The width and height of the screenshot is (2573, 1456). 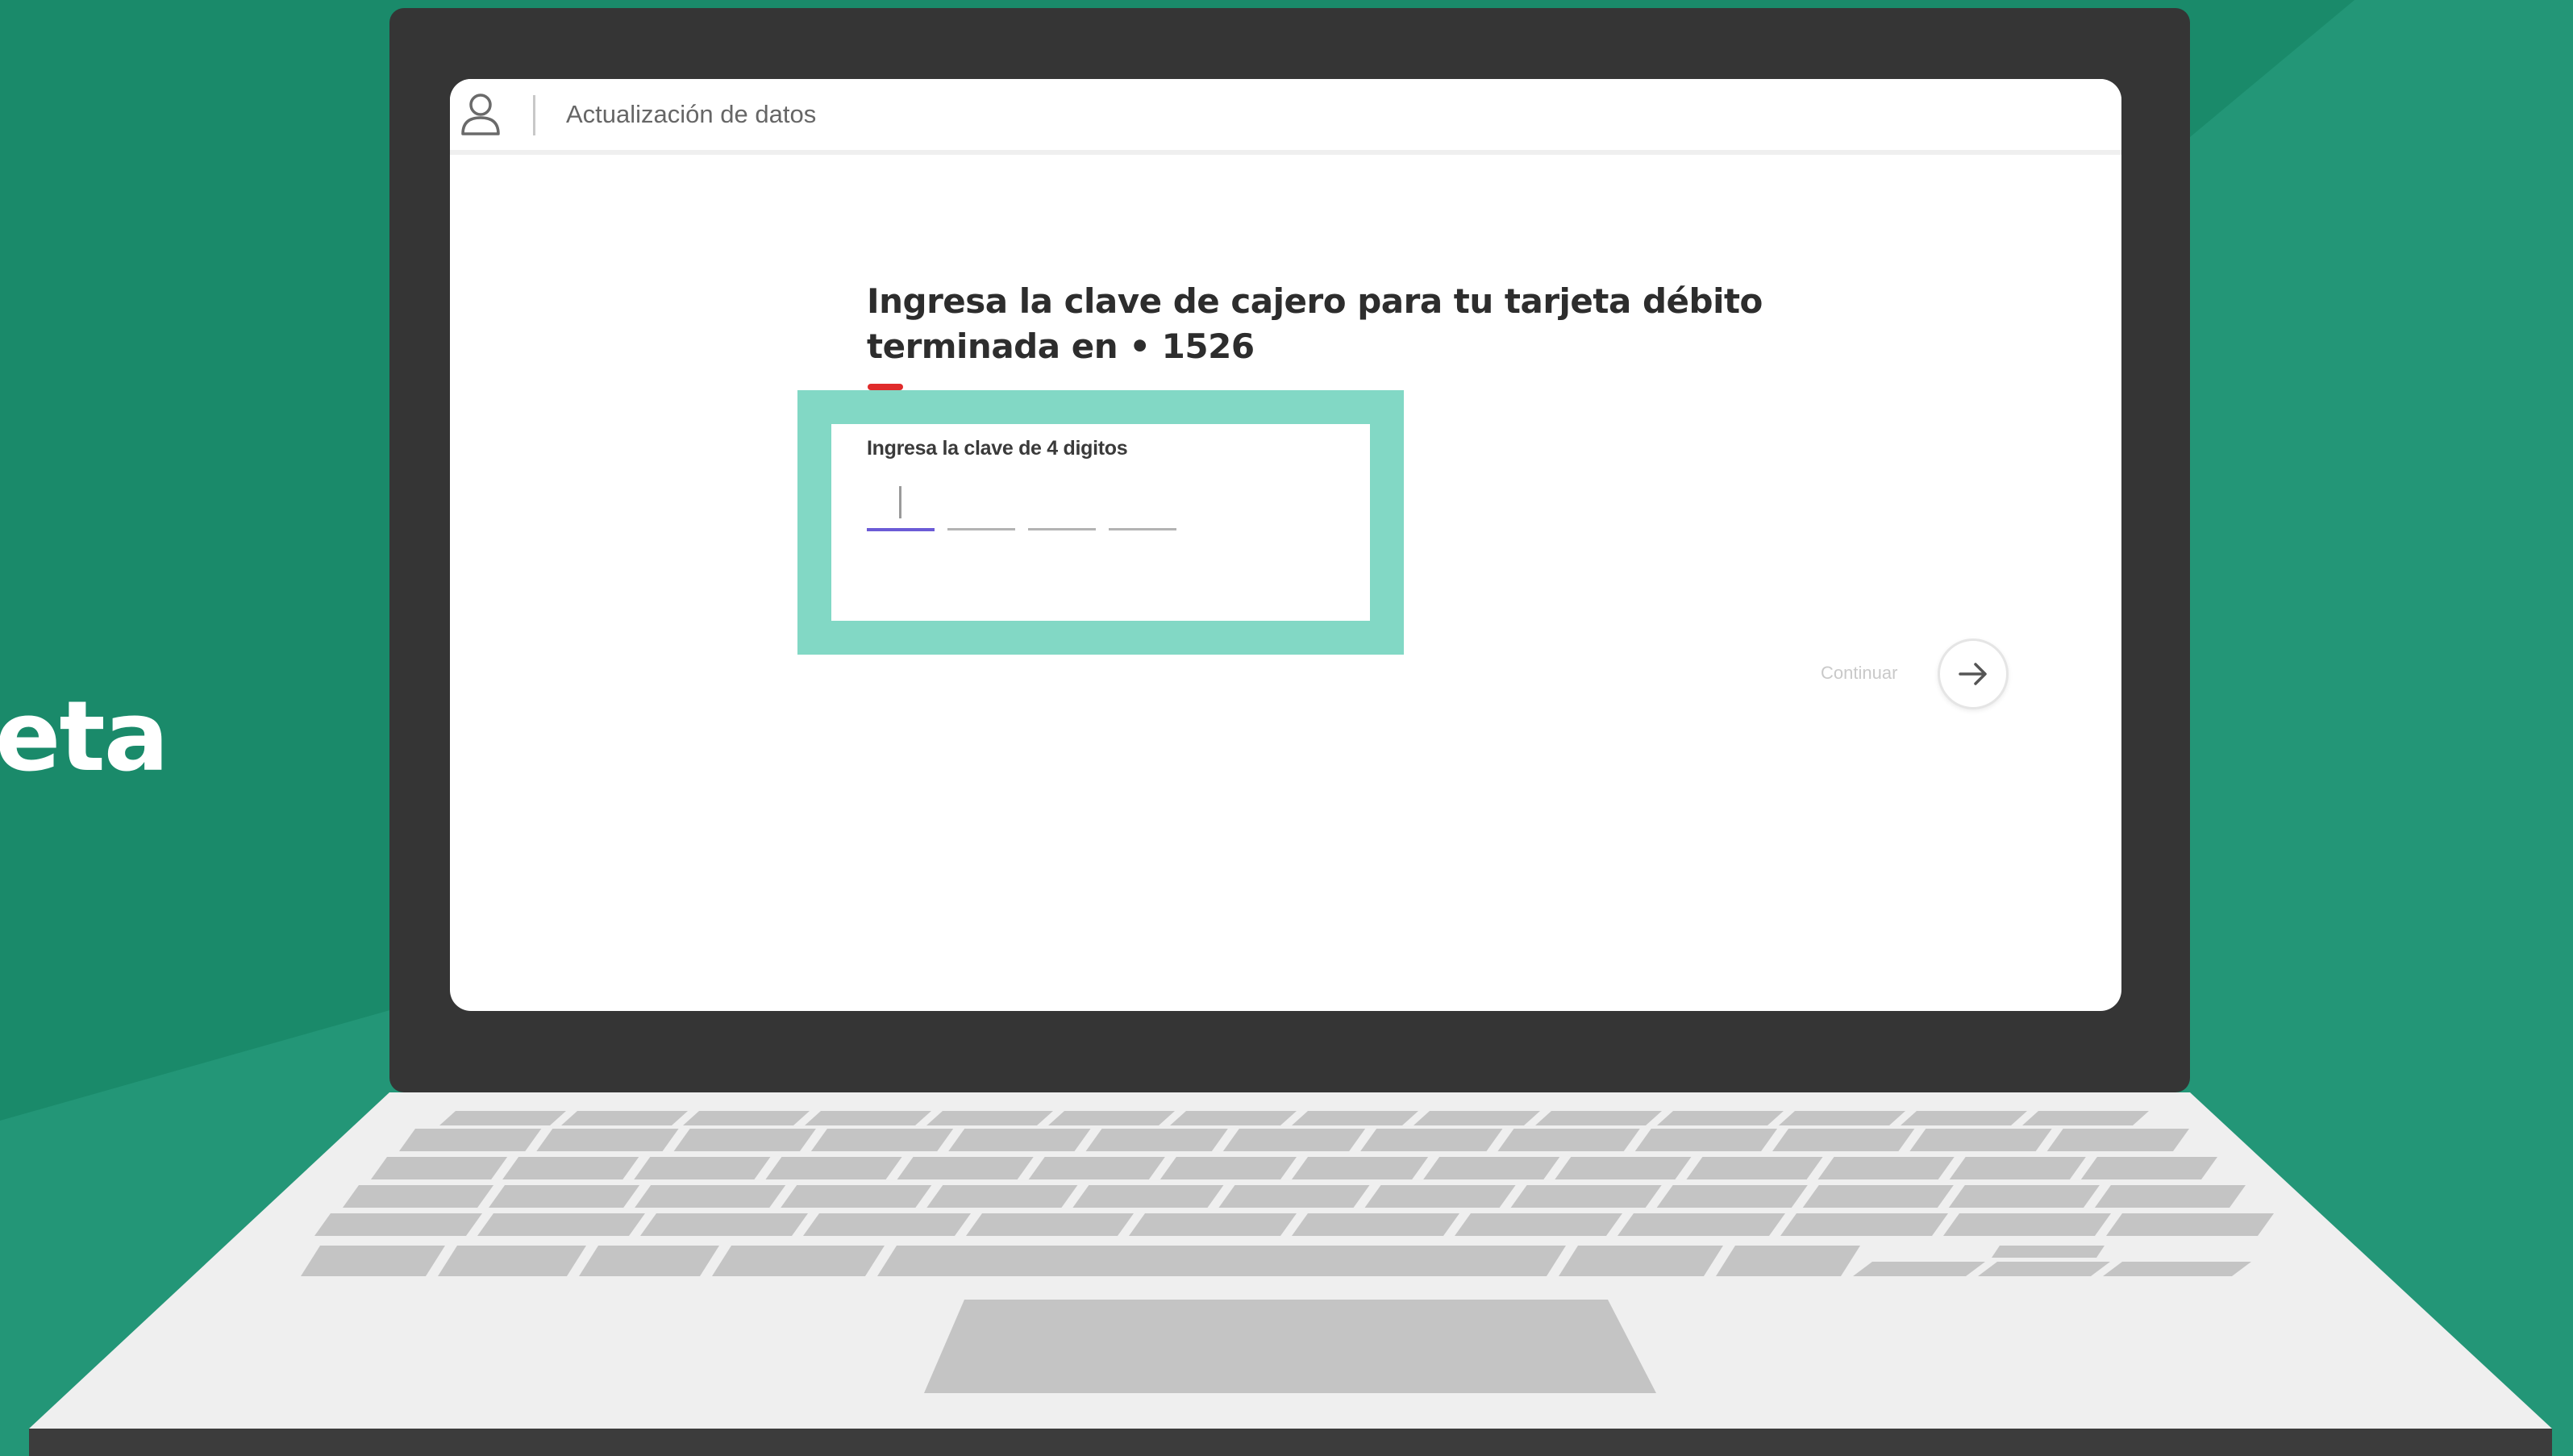 I want to click on side-caption-fragment: eta, so click(x=84, y=737).